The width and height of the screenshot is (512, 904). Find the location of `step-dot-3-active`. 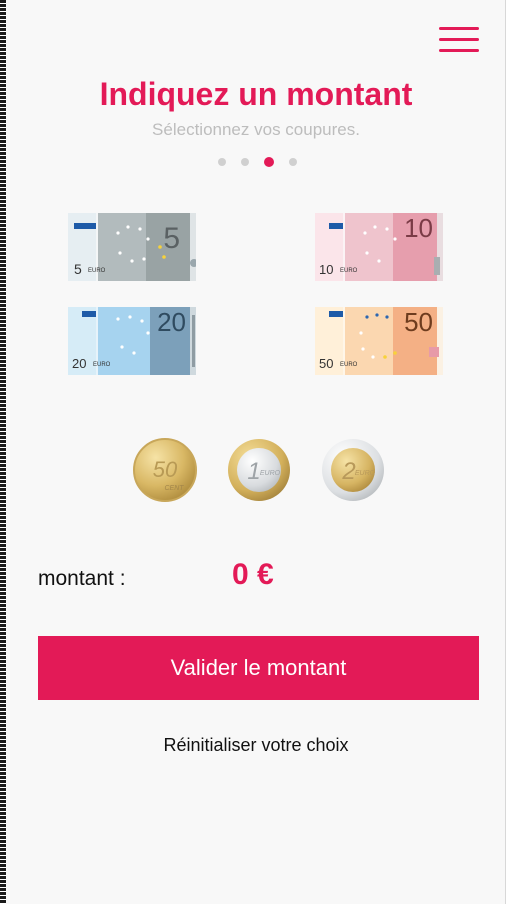

step-dot-3-active is located at coordinates (269, 162).